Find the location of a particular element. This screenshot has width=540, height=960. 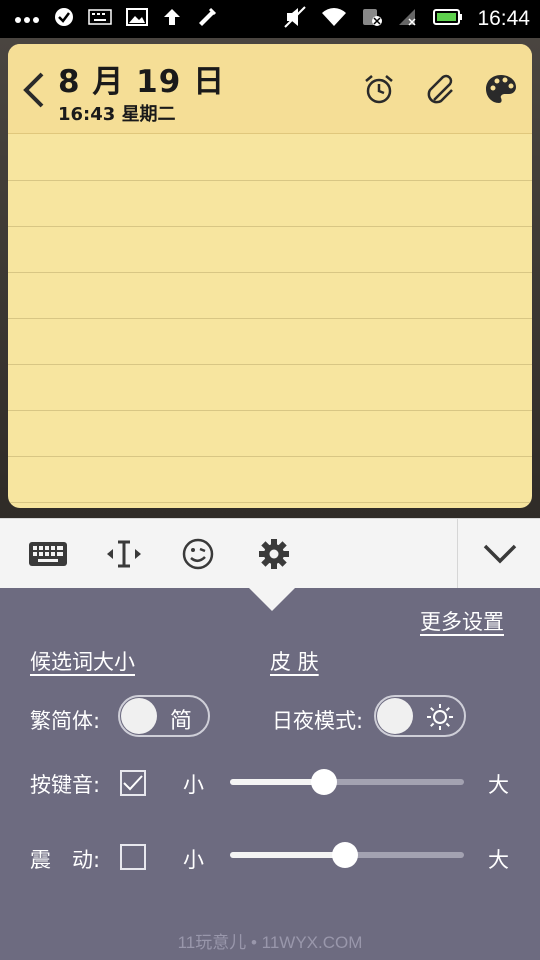

ime-toolbar is located at coordinates (270, 553).